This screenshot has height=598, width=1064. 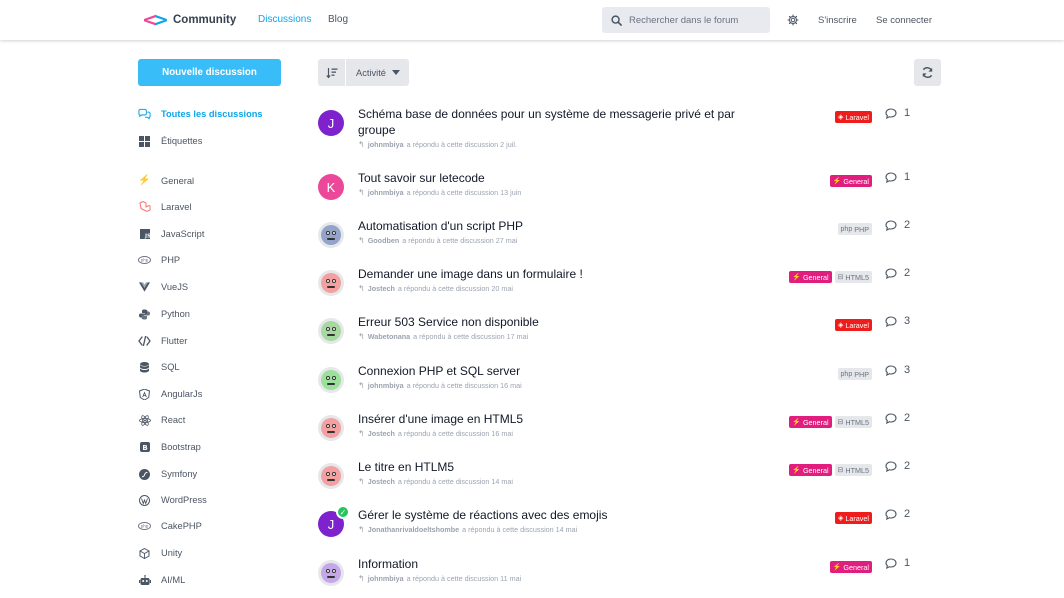 I want to click on discussion-title: Insérer d'une image en HTML5, so click(x=558, y=419).